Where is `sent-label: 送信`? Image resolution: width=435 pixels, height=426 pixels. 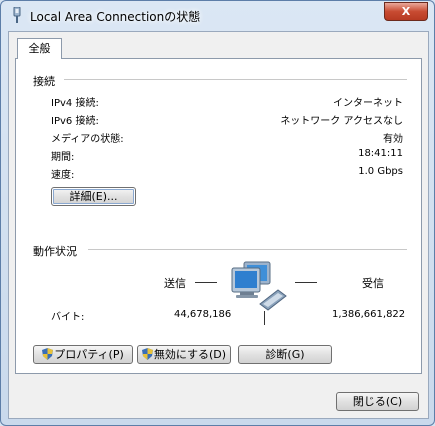 sent-label: 送信 is located at coordinates (175, 283).